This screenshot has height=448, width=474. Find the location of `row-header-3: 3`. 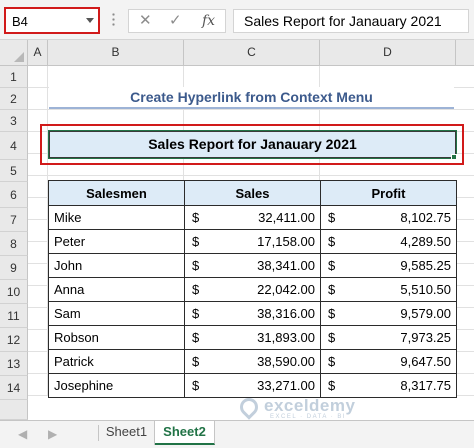

row-header-3: 3 is located at coordinates (14, 121).